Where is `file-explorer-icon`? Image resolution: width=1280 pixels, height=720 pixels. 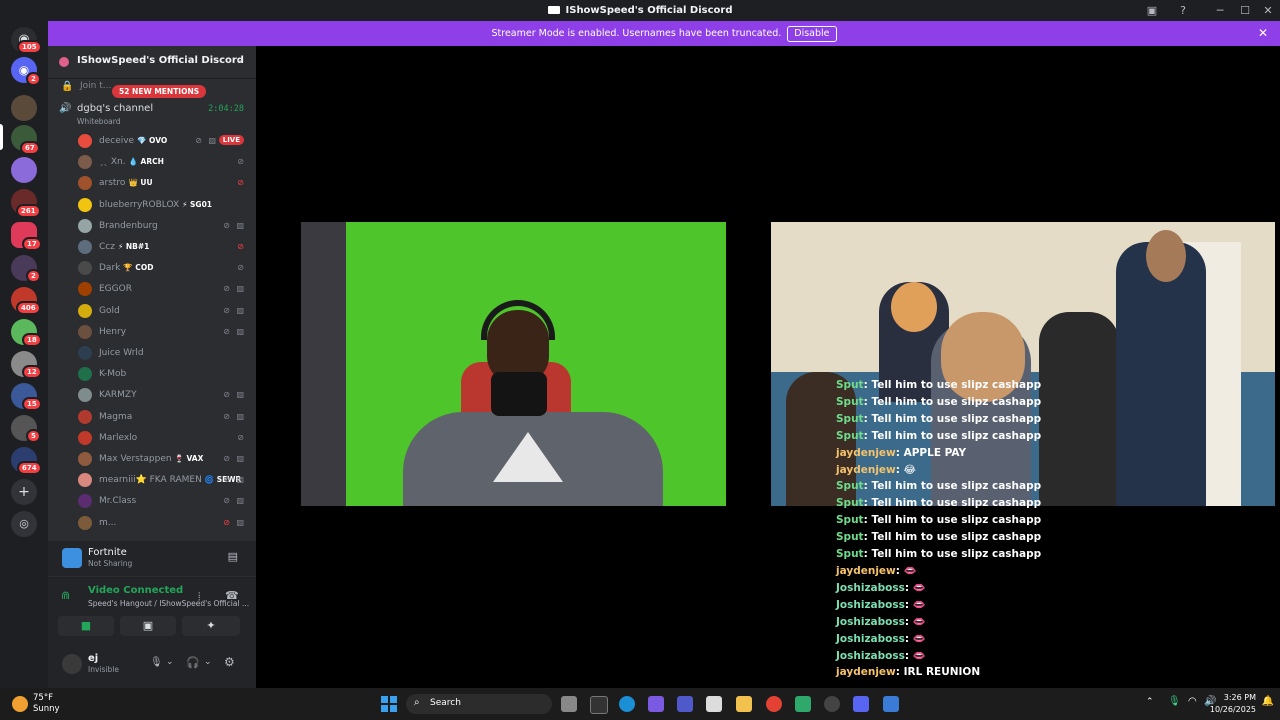 file-explorer-icon is located at coordinates (744, 704).